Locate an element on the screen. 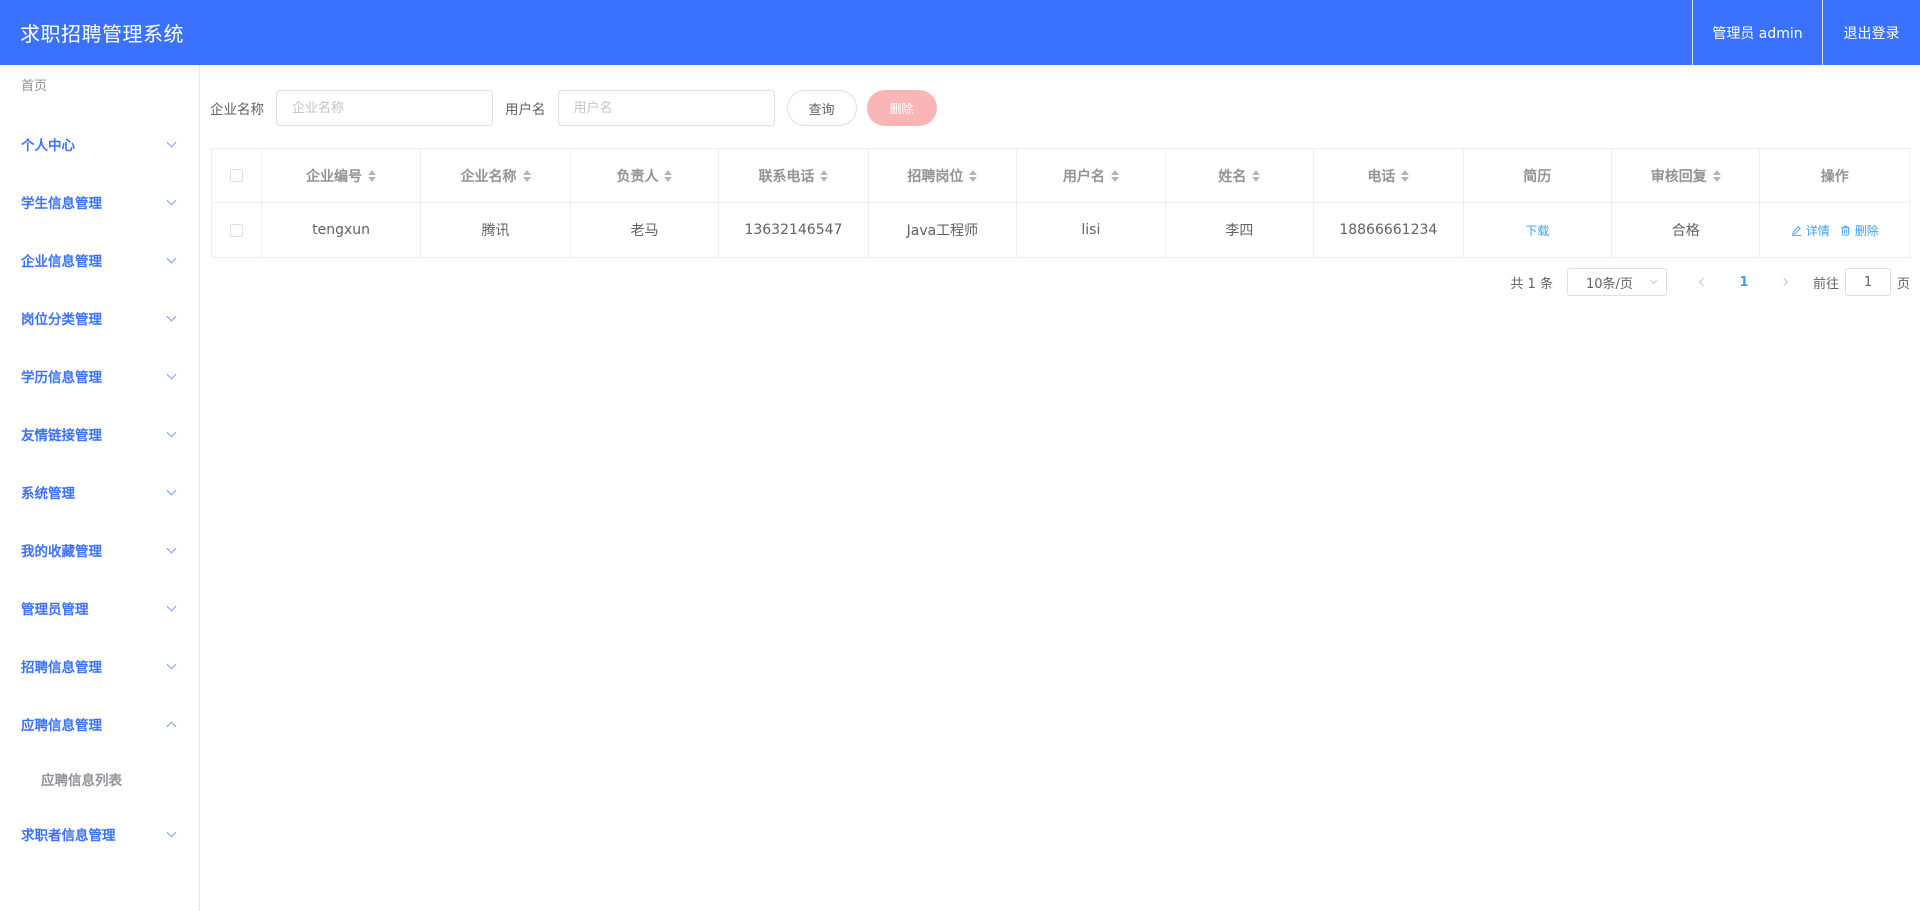 This screenshot has height=911, width=1920. admin-user-label: 管理员 admin is located at coordinates (1757, 32).